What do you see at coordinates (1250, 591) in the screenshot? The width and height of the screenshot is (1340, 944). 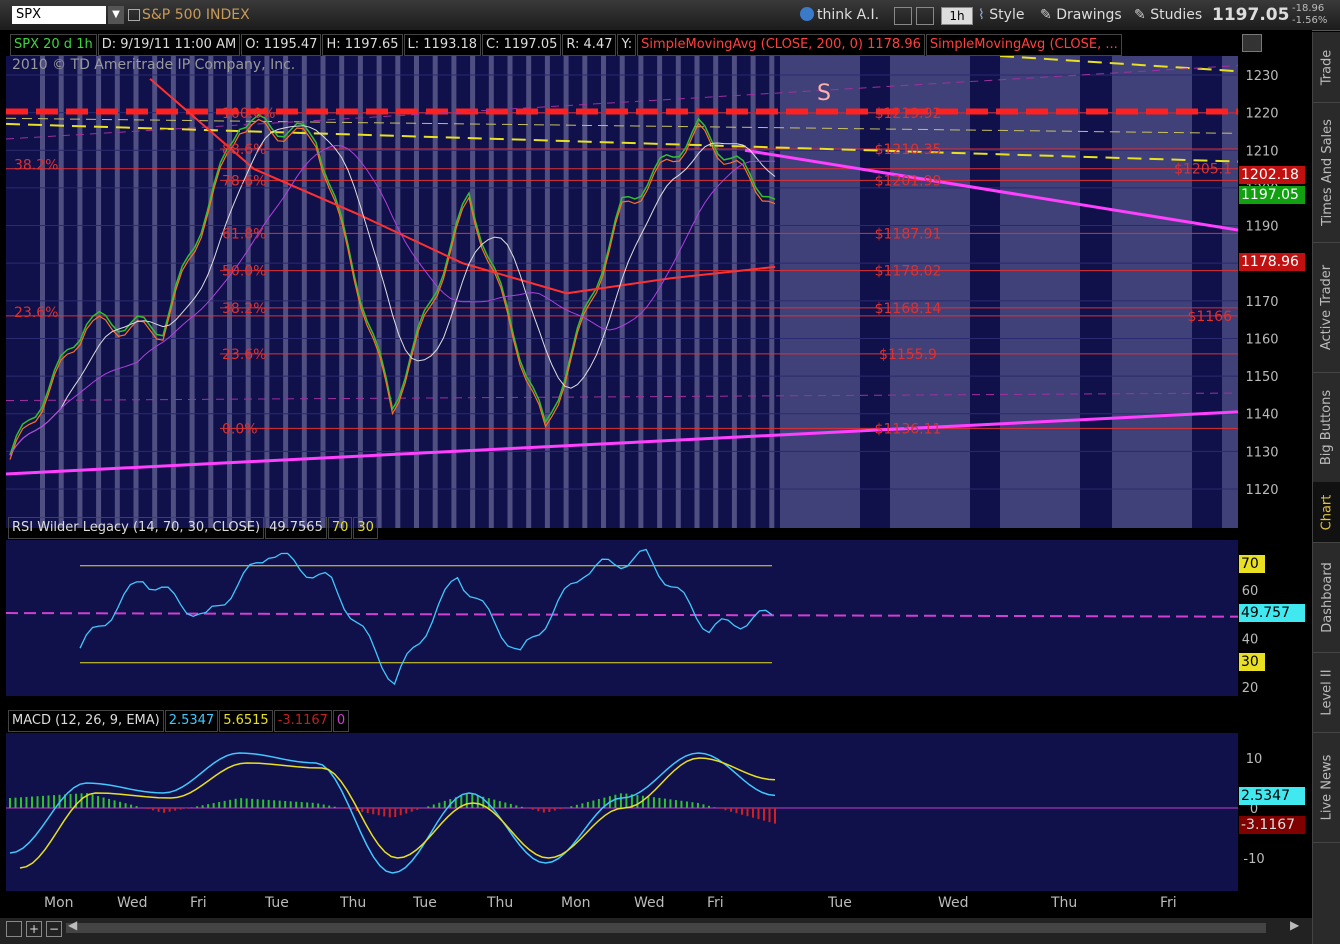 I see `rsi-tick-label: 60` at bounding box center [1250, 591].